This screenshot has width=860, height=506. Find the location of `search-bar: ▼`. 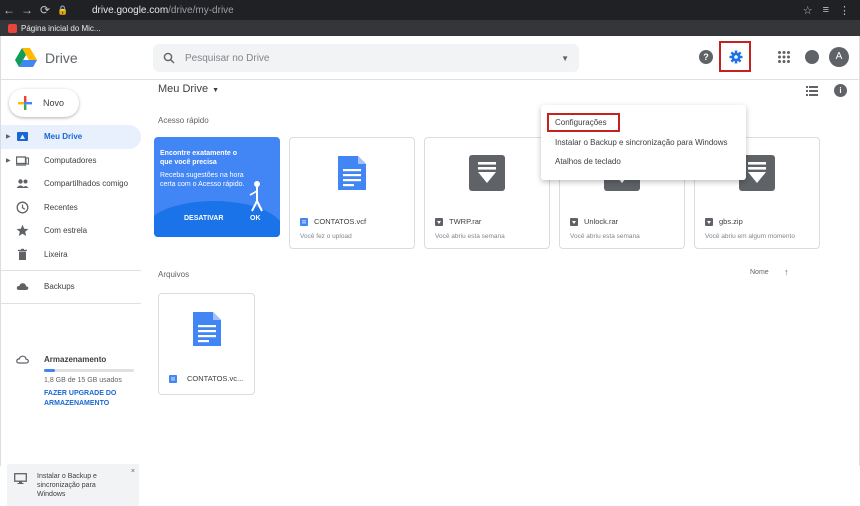

search-bar: ▼ is located at coordinates (366, 58).